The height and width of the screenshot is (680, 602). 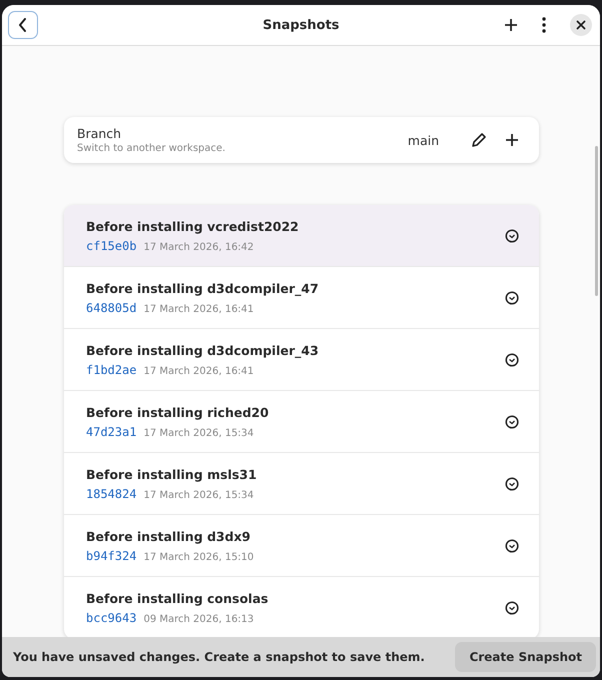 I want to click on branch-name: main, so click(x=423, y=140).